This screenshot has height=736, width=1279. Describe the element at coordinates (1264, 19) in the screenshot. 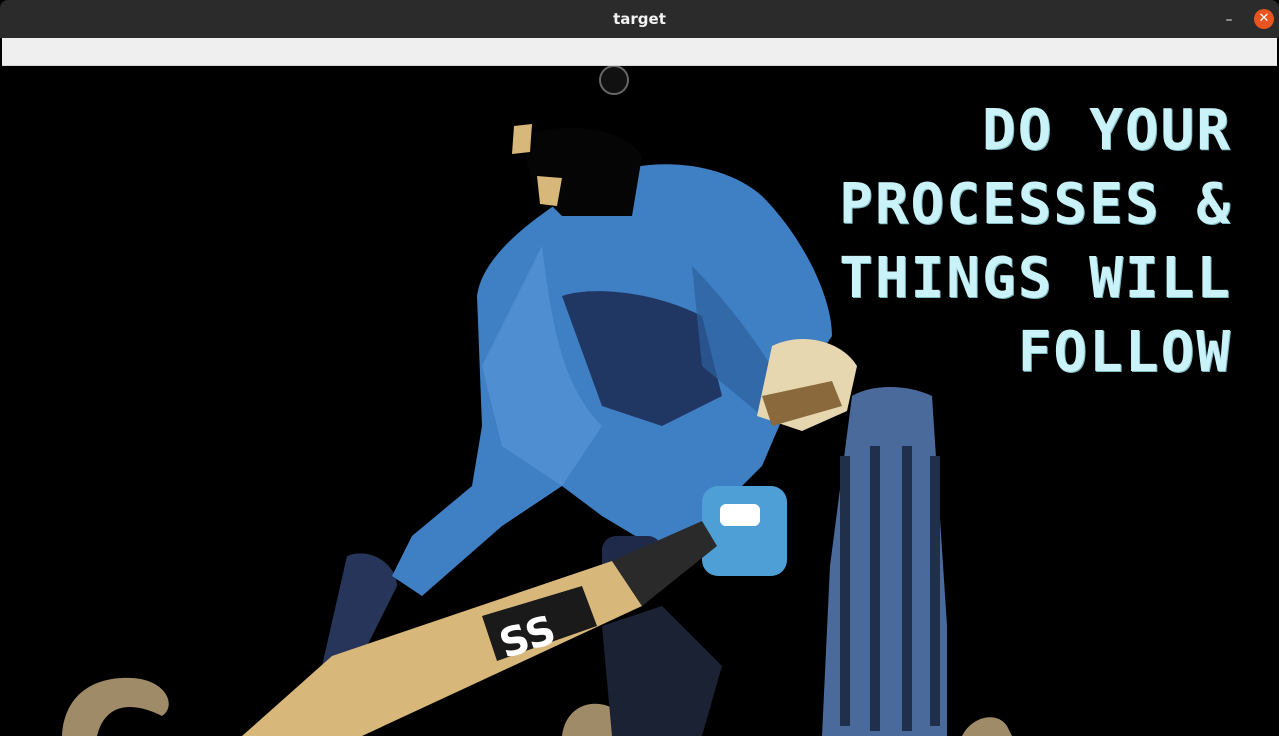

I see `close-button: ✕` at that location.